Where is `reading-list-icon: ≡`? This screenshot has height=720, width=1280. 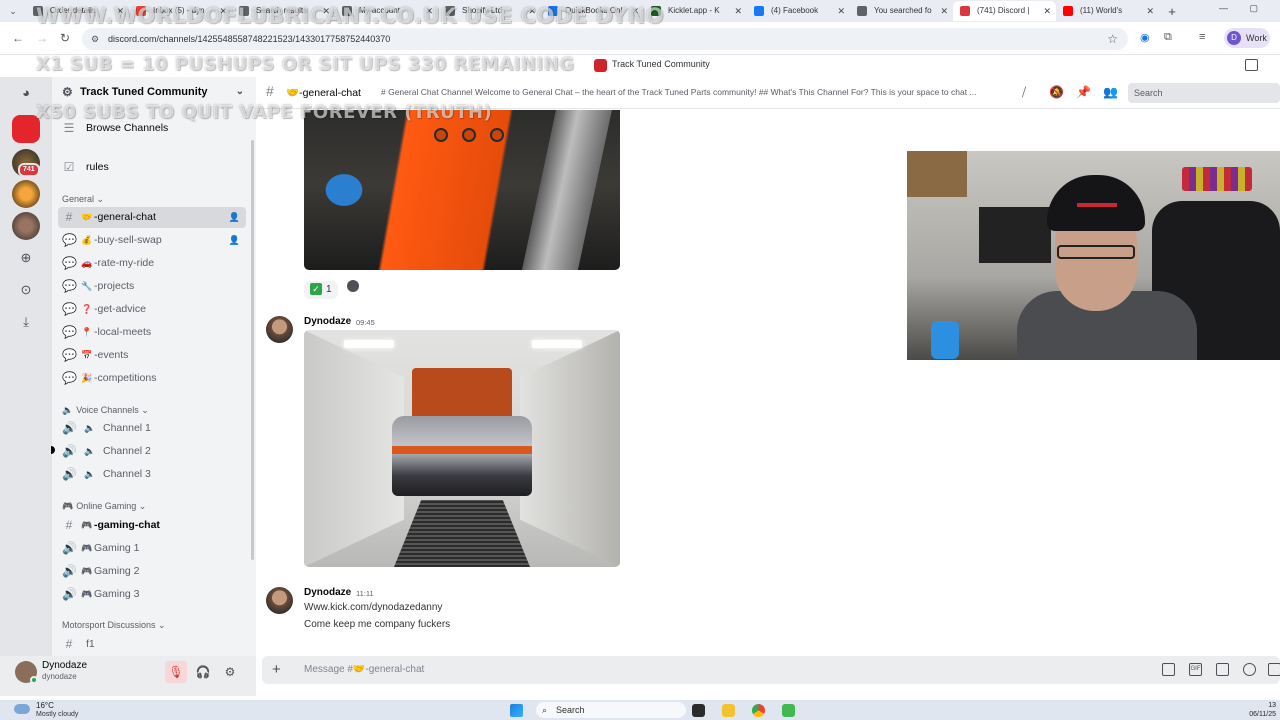 reading-list-icon: ≡ is located at coordinates (1202, 37).